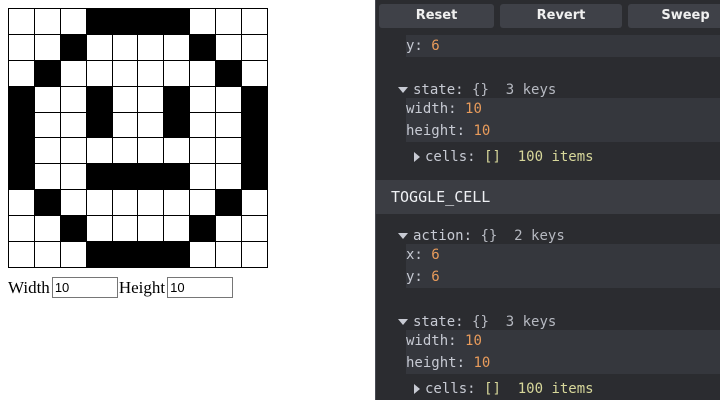  Describe the element at coordinates (674, 16) in the screenshot. I see `sweep-button: Sweep` at that location.